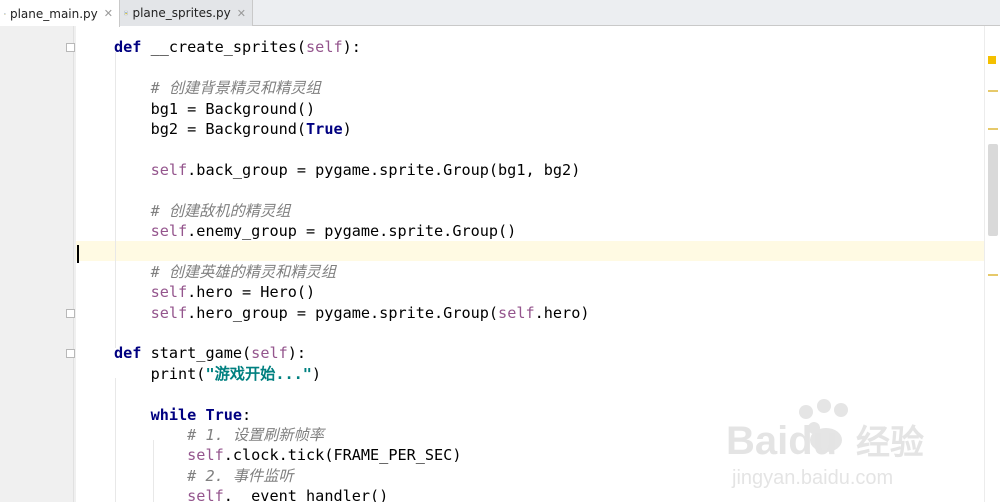 The width and height of the screenshot is (1000, 502). Describe the element at coordinates (237, 47) in the screenshot. I see `code-text: def __create_sprites(self):` at that location.